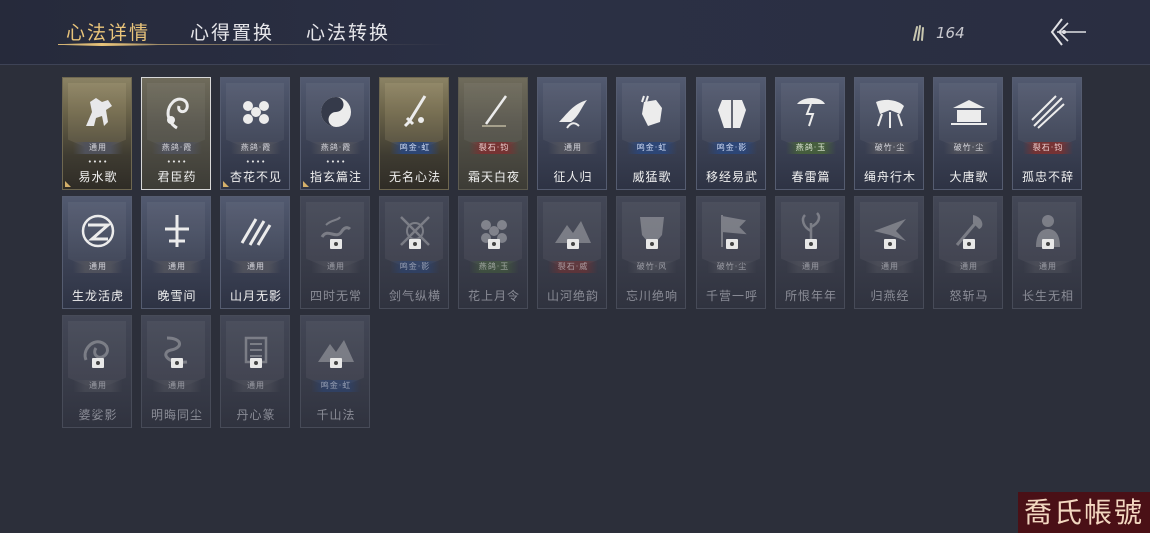  I want to click on top-bar: 心法详情 心得置换 心法转换 164, so click(575, 32).